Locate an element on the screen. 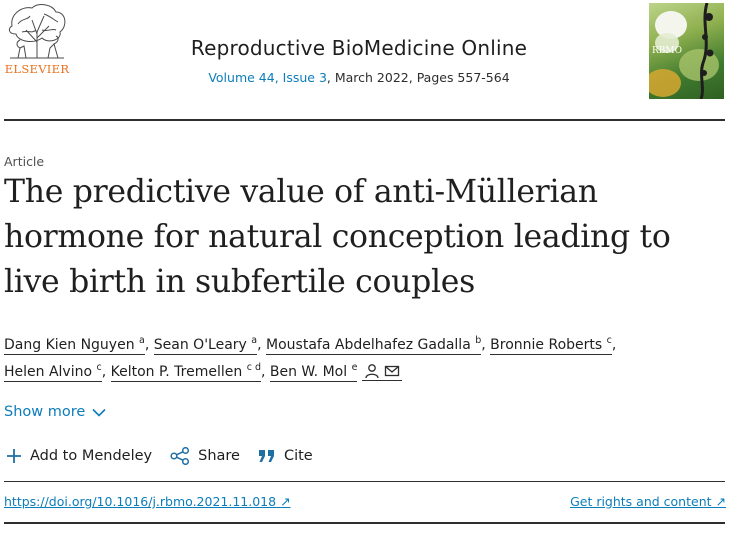 This screenshot has height=537, width=740. author-link: Kelton P. Tremellen c d is located at coordinates (185, 372).